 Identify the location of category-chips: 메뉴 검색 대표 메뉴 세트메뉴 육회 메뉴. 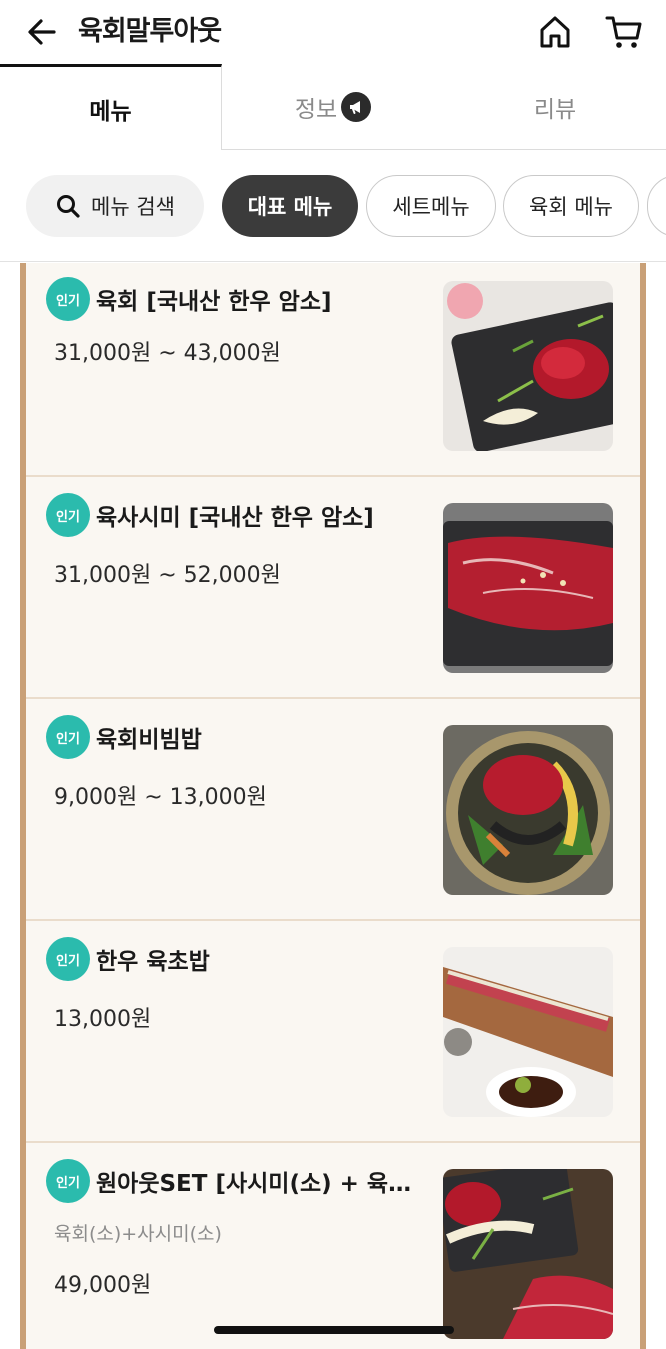
(333, 206).